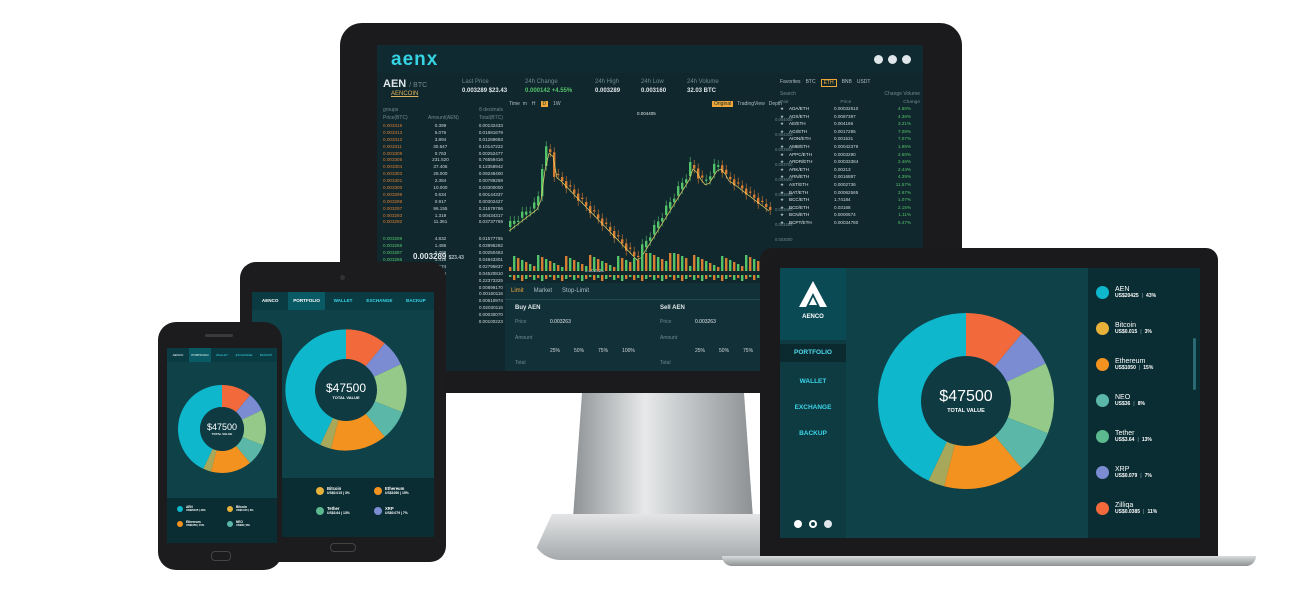  I want to click on tablet-coin-item: XRP US$0.079 | 7%, so click(391, 510).